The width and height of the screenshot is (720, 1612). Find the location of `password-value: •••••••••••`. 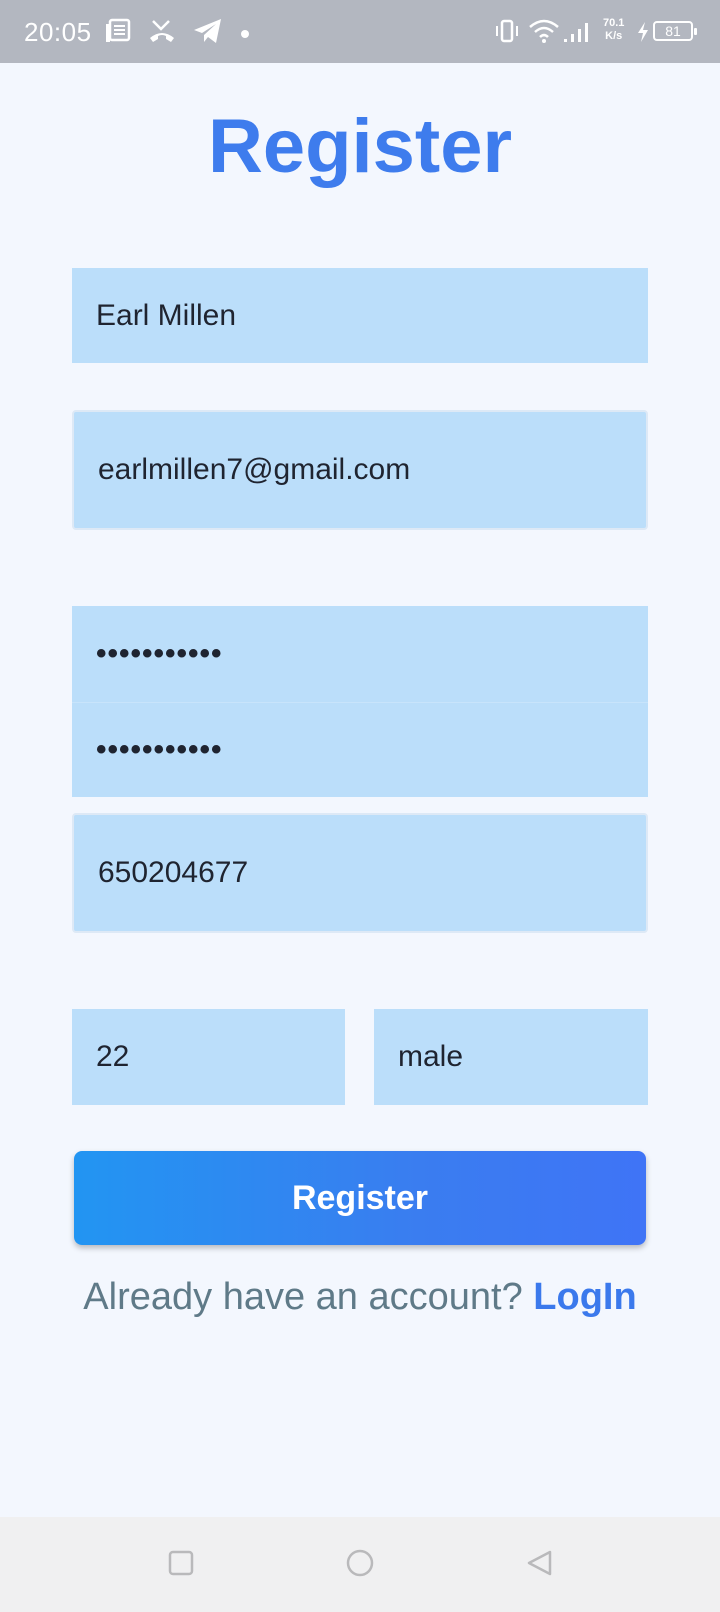

password-value: ••••••••••• is located at coordinates (159, 653).